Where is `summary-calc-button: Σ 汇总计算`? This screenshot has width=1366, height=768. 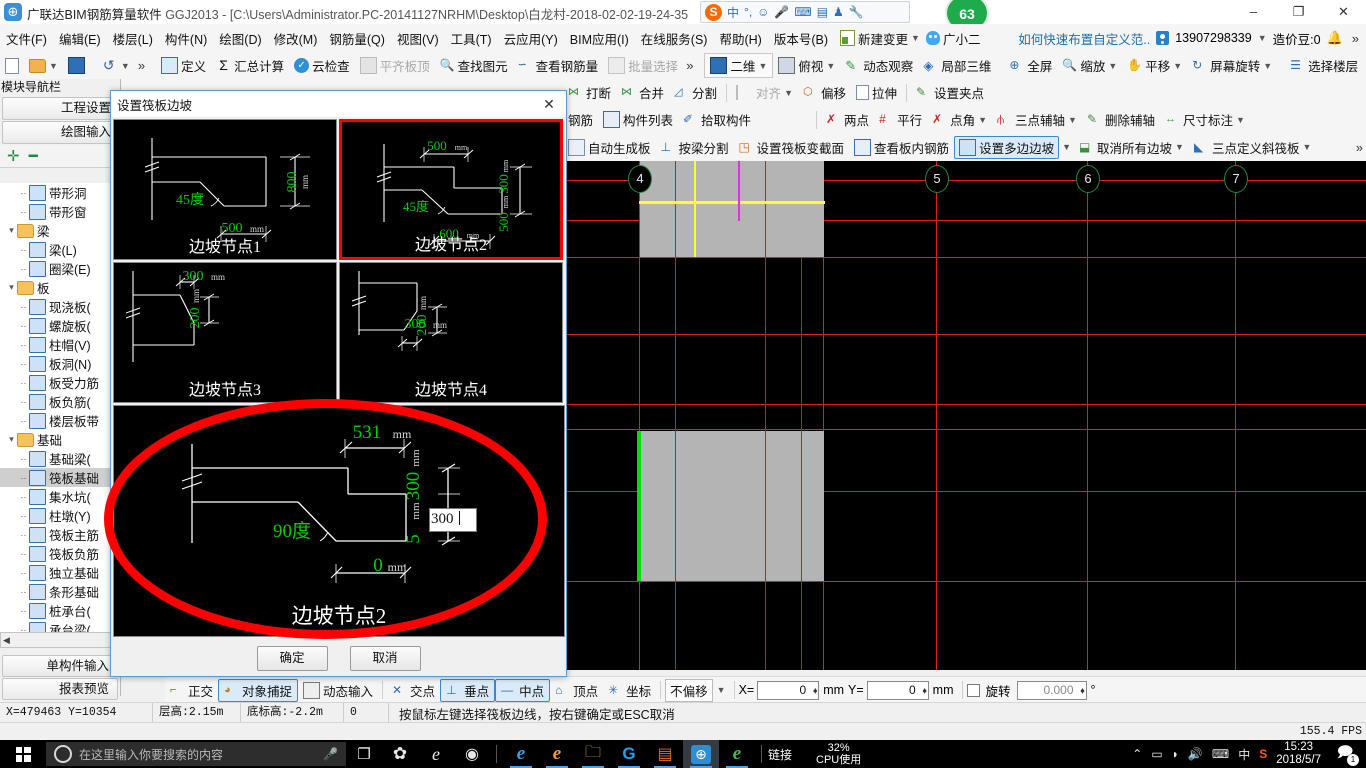 summary-calc-button: Σ 汇总计算 is located at coordinates (250, 65).